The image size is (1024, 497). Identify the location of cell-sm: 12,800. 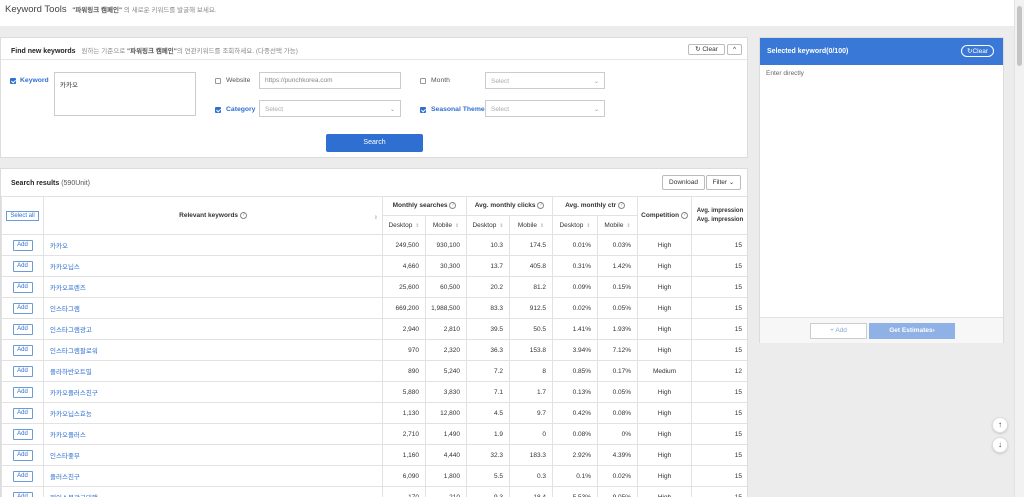
(446, 413).